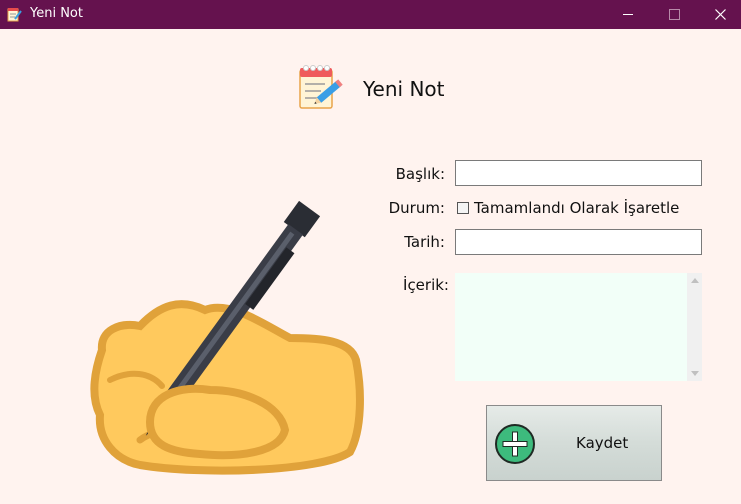  I want to click on close-icon, so click(720, 14).